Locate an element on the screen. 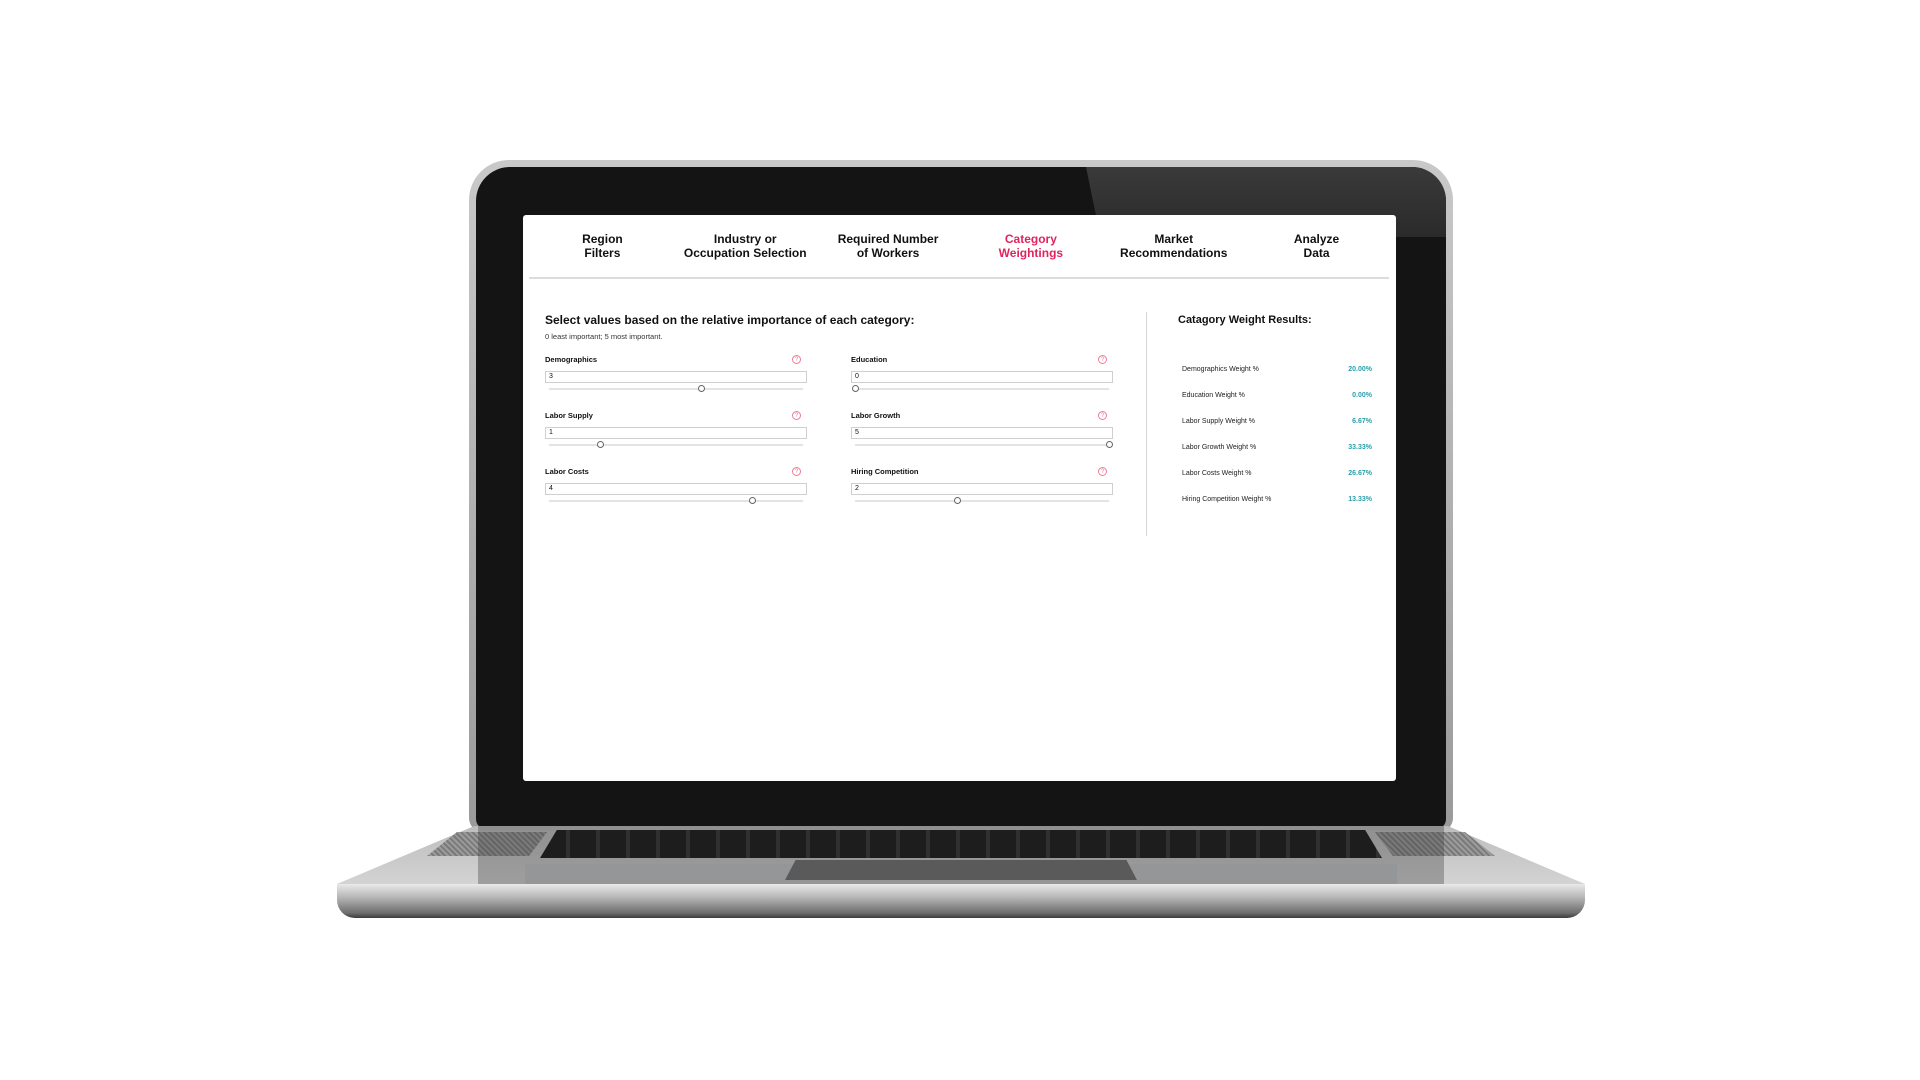 This screenshot has width=1920, height=1080. field-label: Labor Supply is located at coordinates (569, 415).